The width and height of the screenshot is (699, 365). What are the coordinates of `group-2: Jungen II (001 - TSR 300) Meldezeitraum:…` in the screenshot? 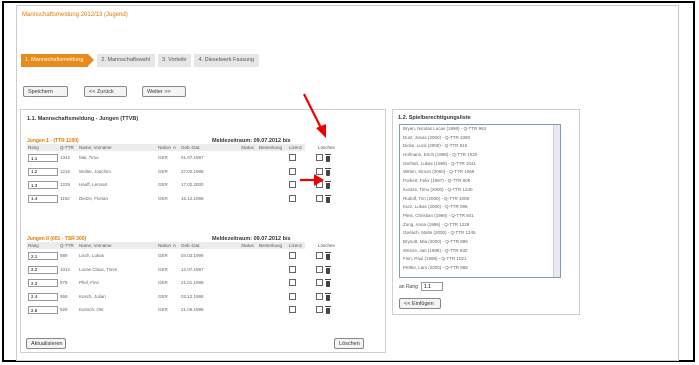 It's located at (181, 291).